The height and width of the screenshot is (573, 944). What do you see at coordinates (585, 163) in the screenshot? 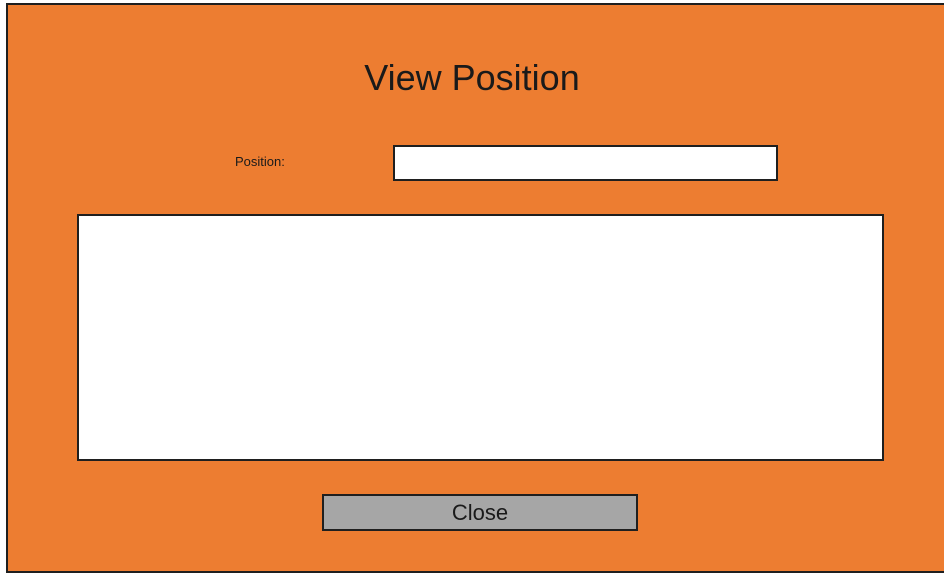
I see `position-input` at bounding box center [585, 163].